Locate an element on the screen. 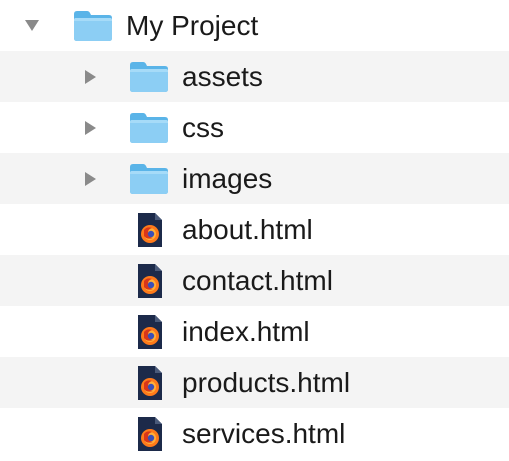 This screenshot has width=509, height=461. tree-row-file: index.html is located at coordinates (254, 331).